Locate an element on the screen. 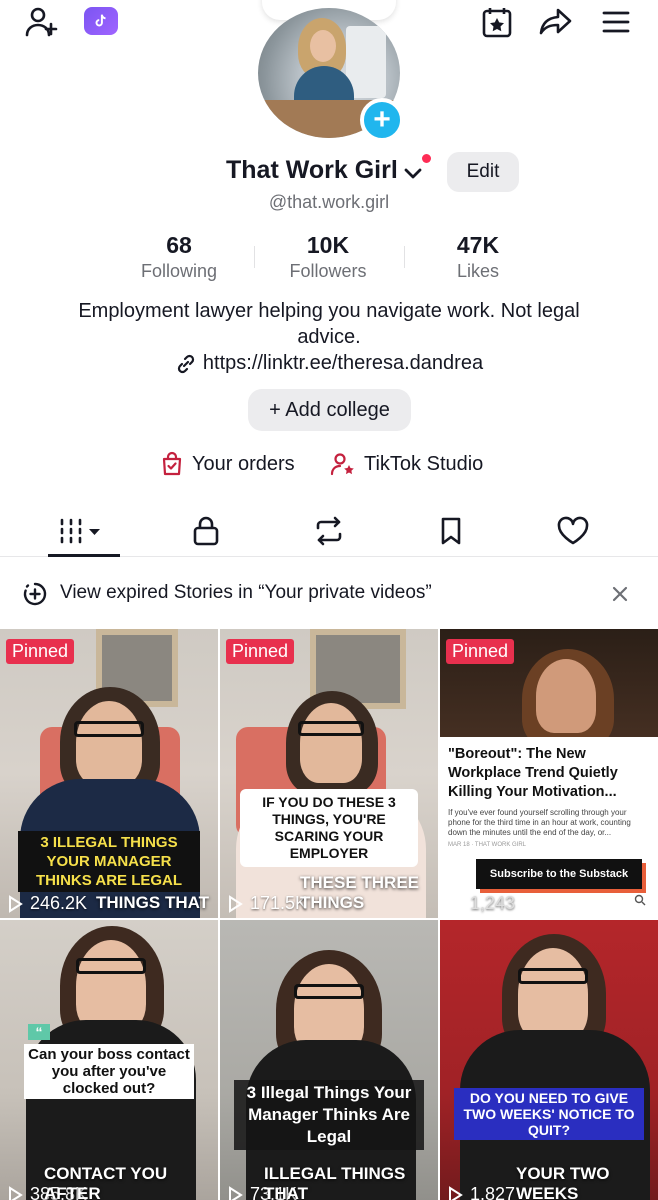 The image size is (658, 1200). stat-following: 68 Following is located at coordinates (179, 257).